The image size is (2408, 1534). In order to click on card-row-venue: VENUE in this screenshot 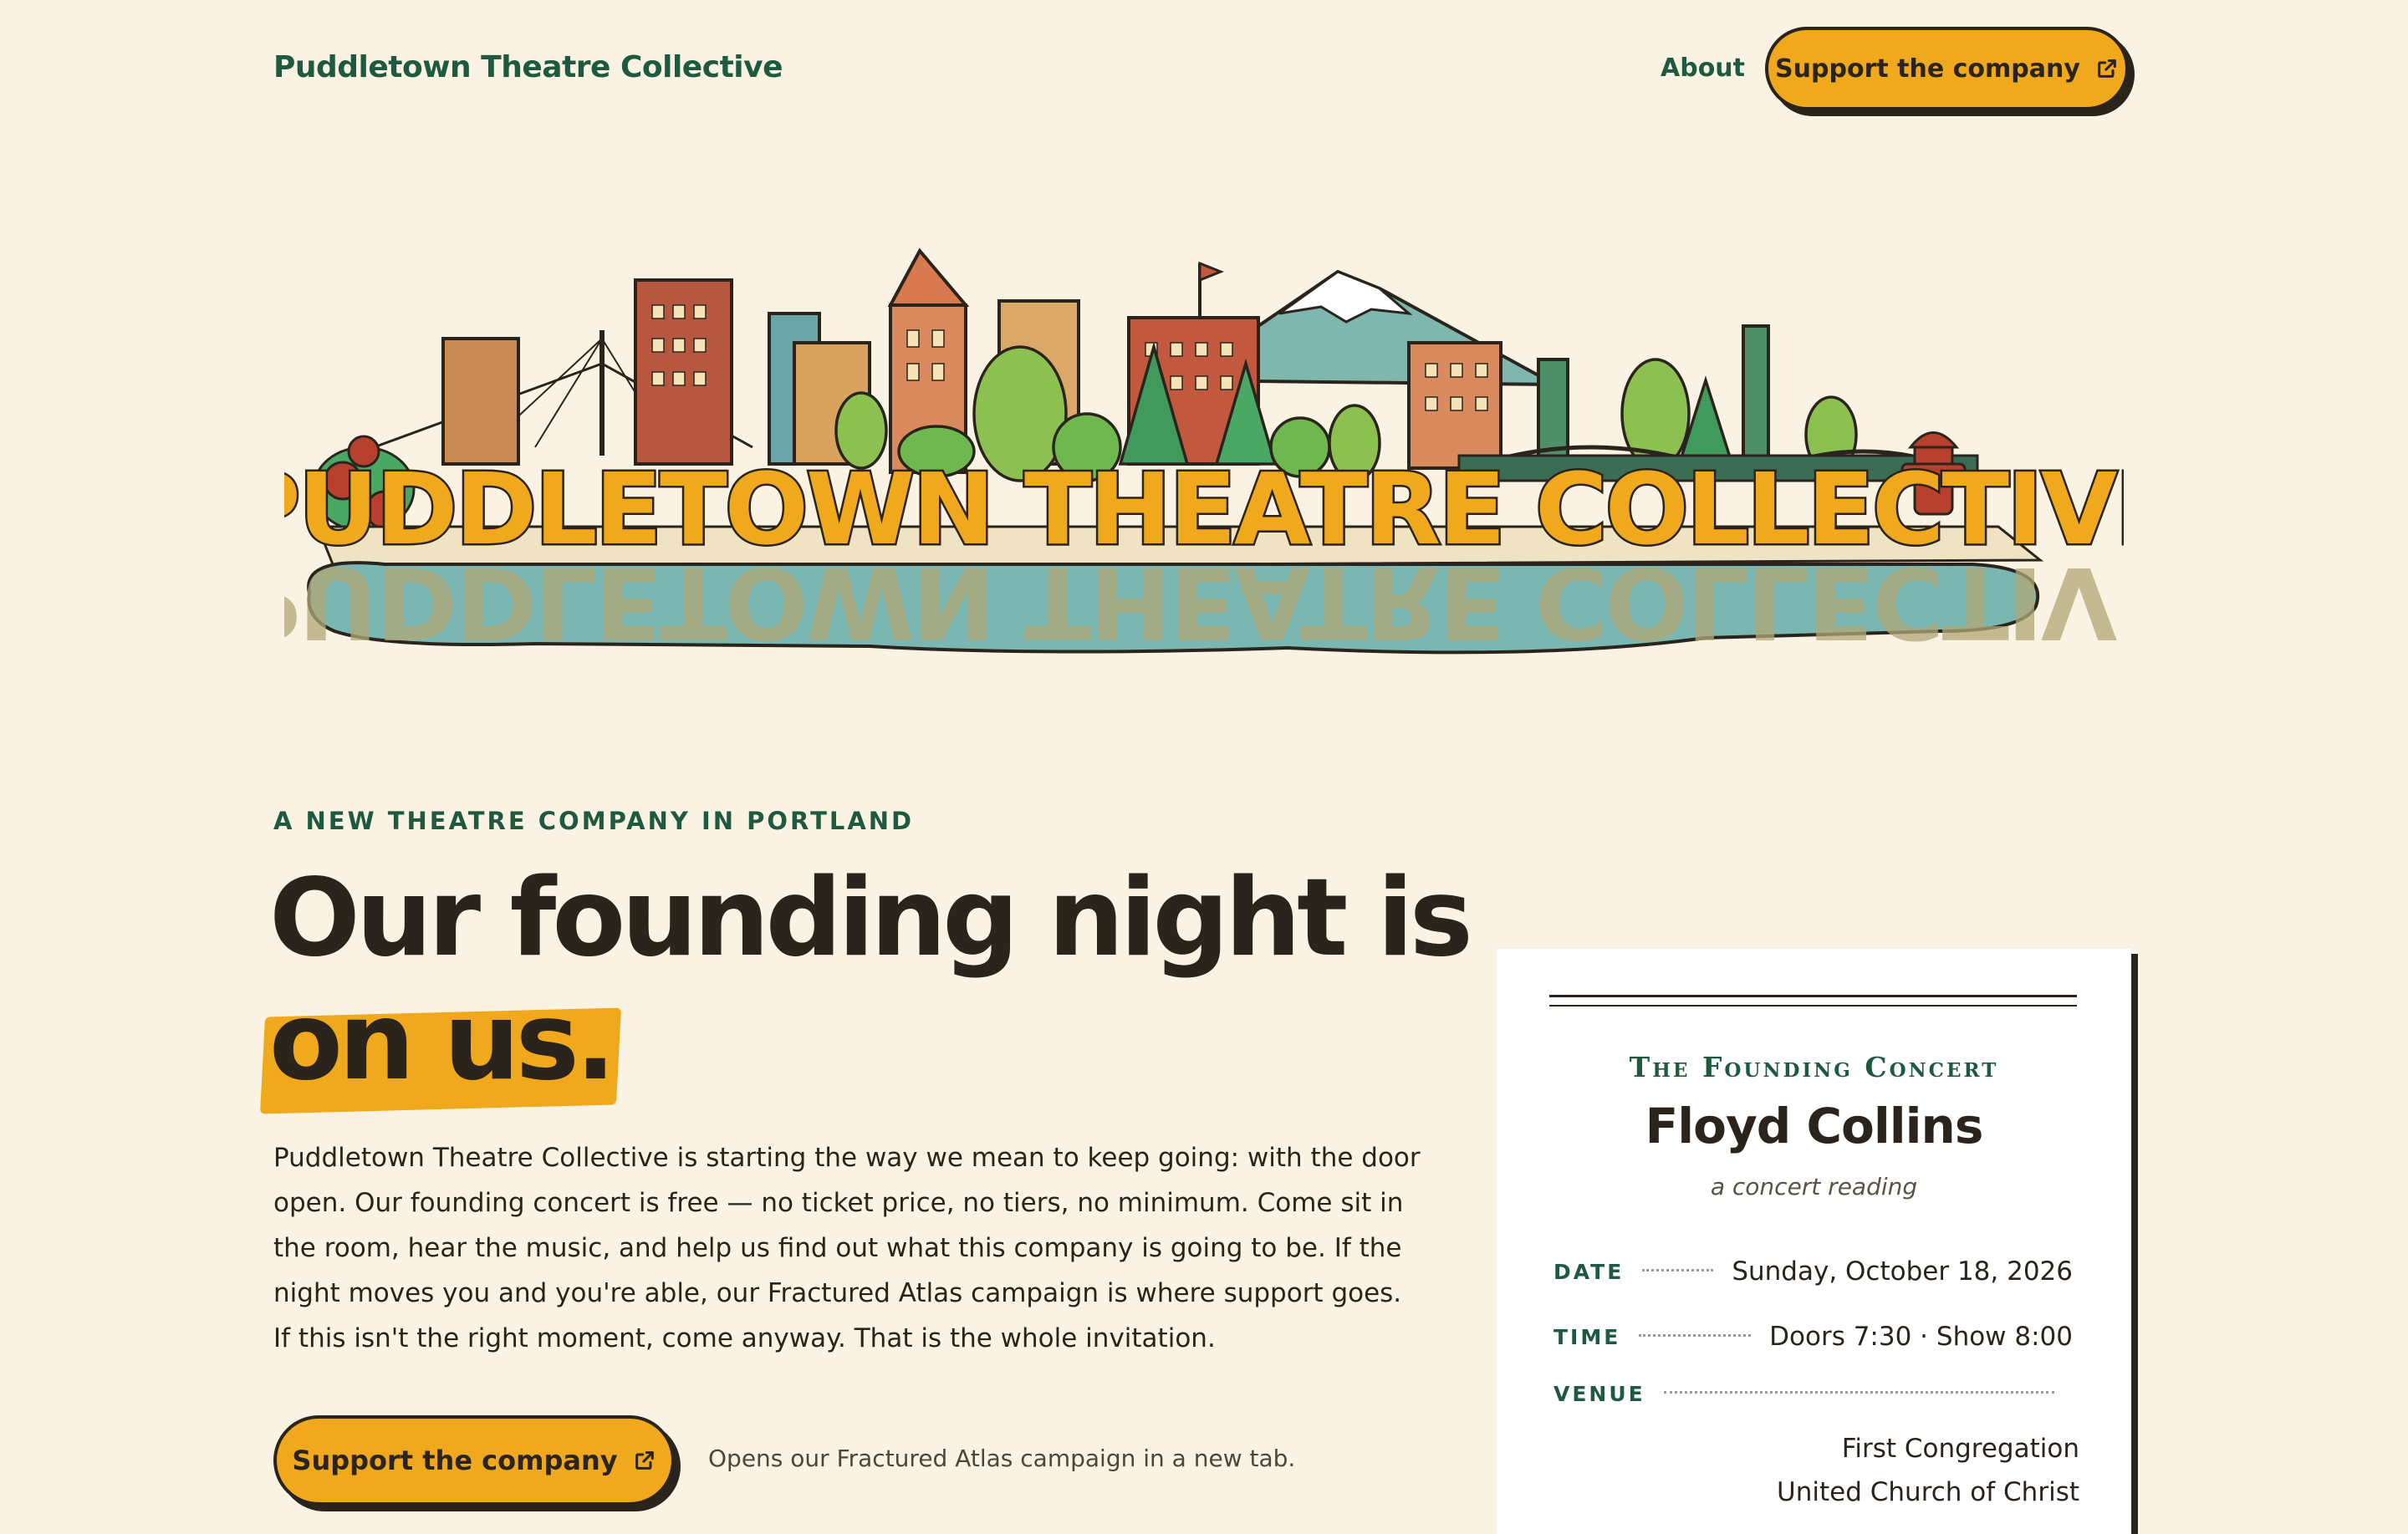, I will do `click(1813, 1394)`.